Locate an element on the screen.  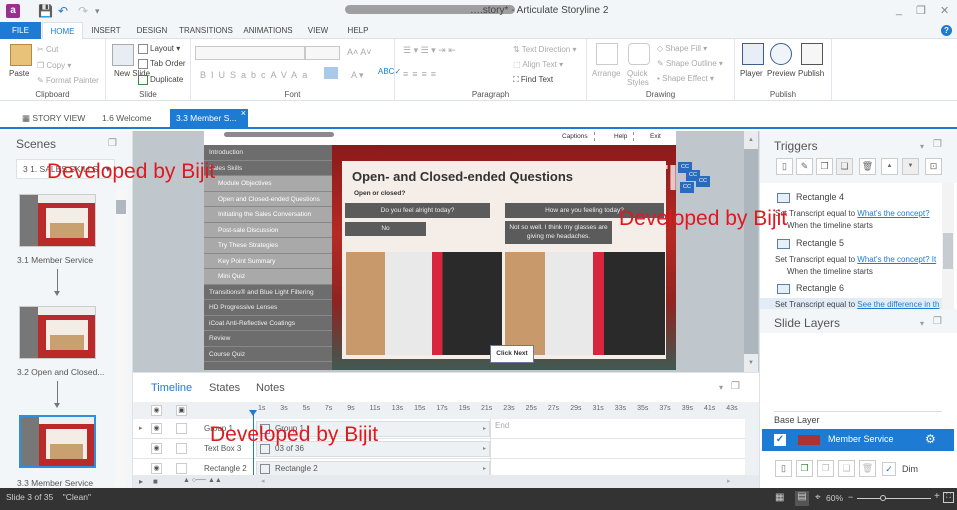
slide-thumbnail-selected is located at coordinates (57, 441).